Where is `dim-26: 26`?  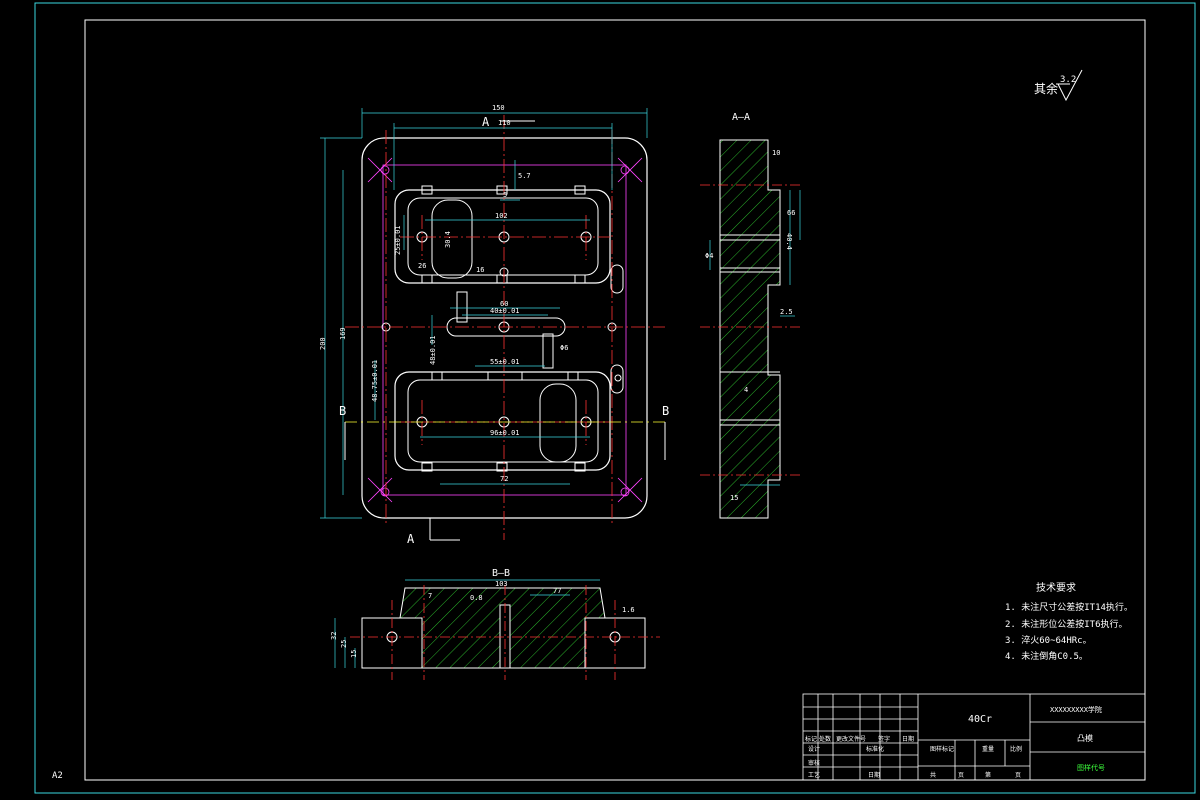 dim-26: 26 is located at coordinates (422, 266).